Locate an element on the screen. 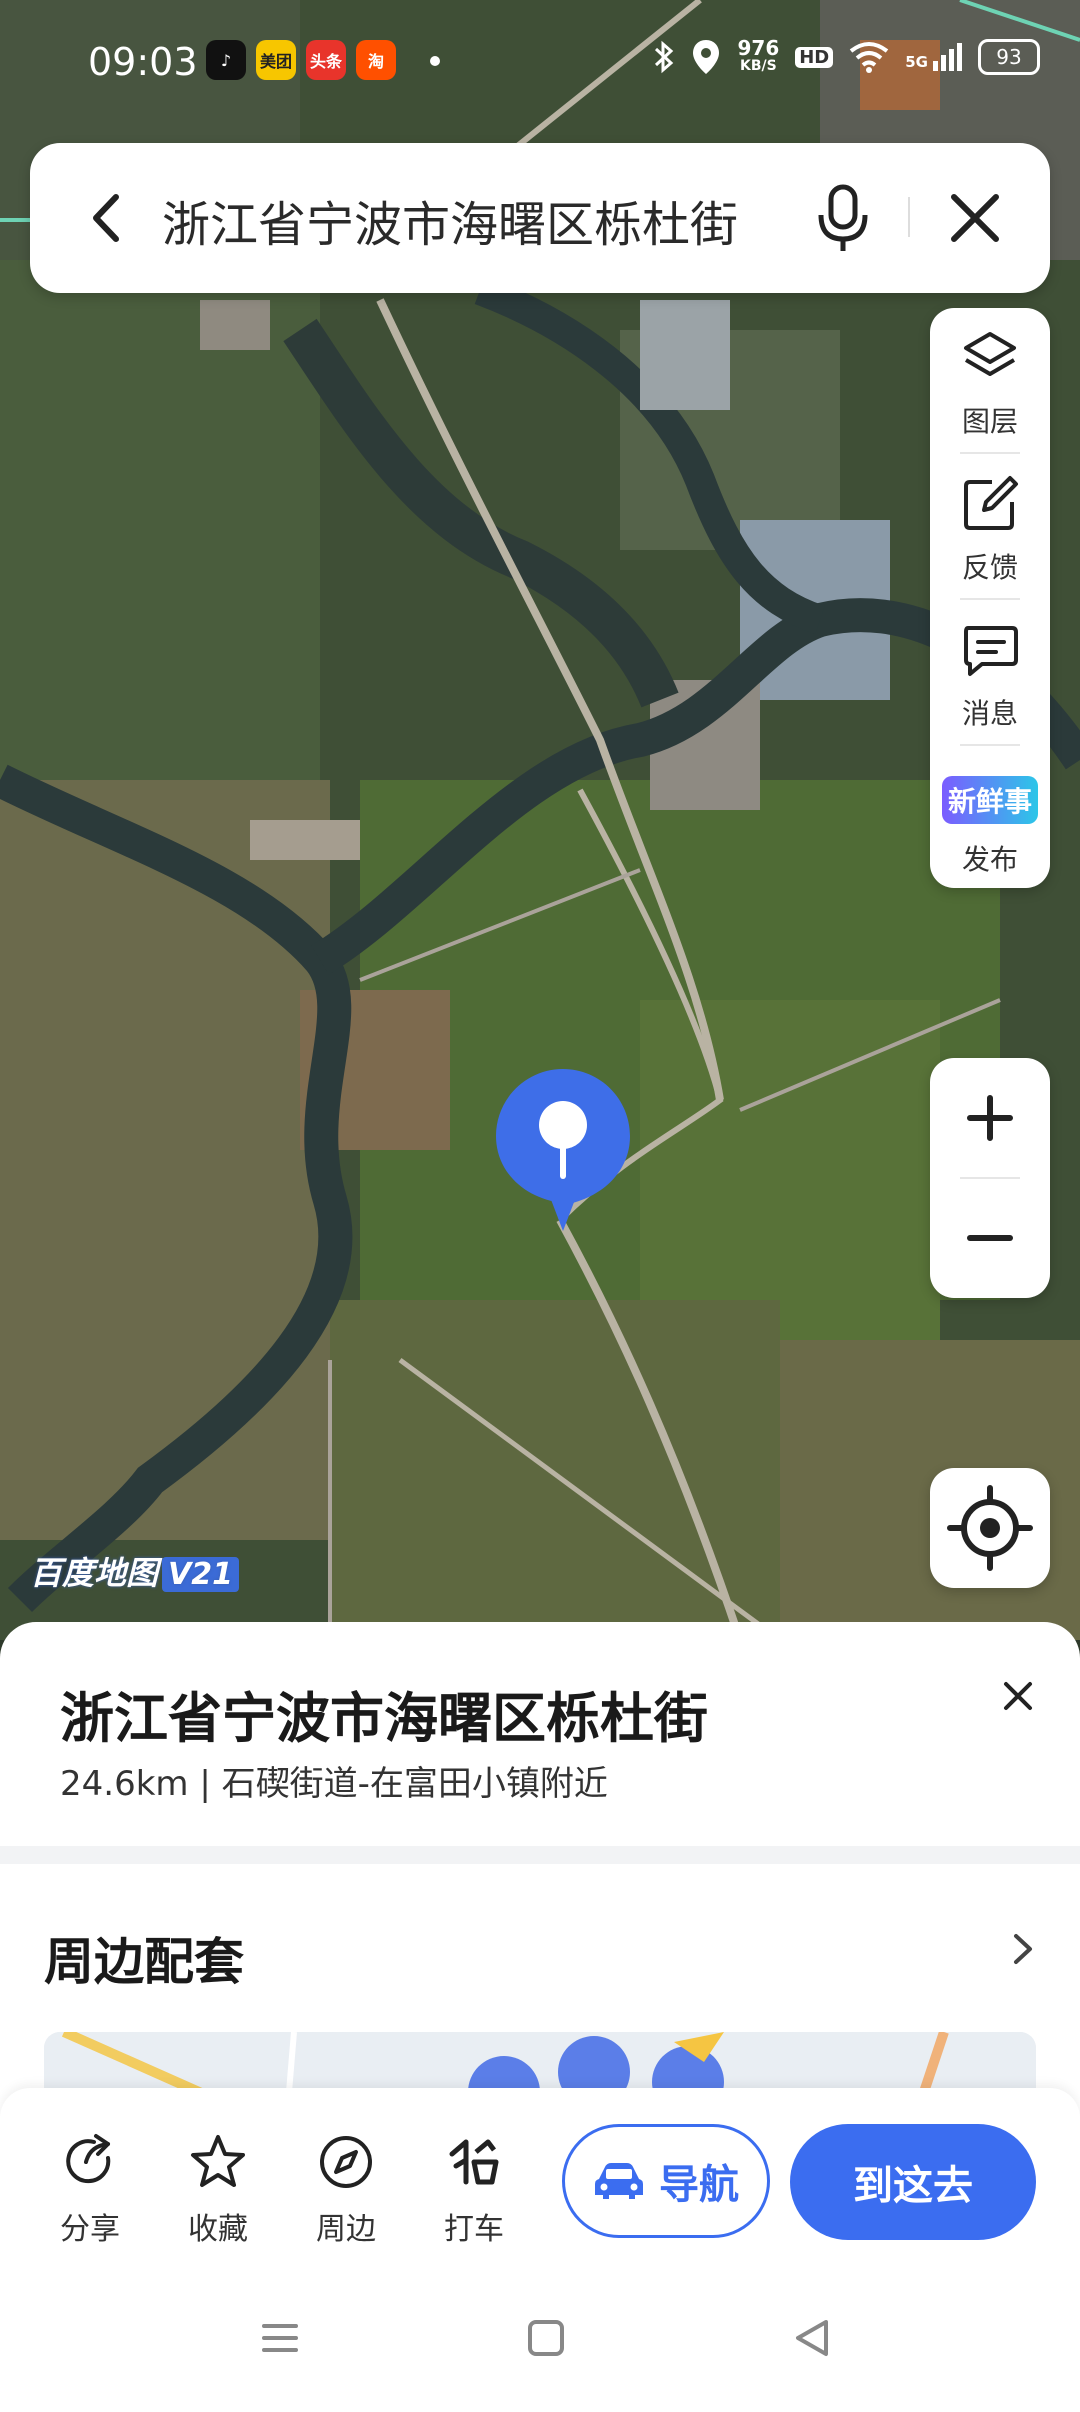  status-indicators: 976 KB/S HD 5G 93 is located at coordinates (846, 57).